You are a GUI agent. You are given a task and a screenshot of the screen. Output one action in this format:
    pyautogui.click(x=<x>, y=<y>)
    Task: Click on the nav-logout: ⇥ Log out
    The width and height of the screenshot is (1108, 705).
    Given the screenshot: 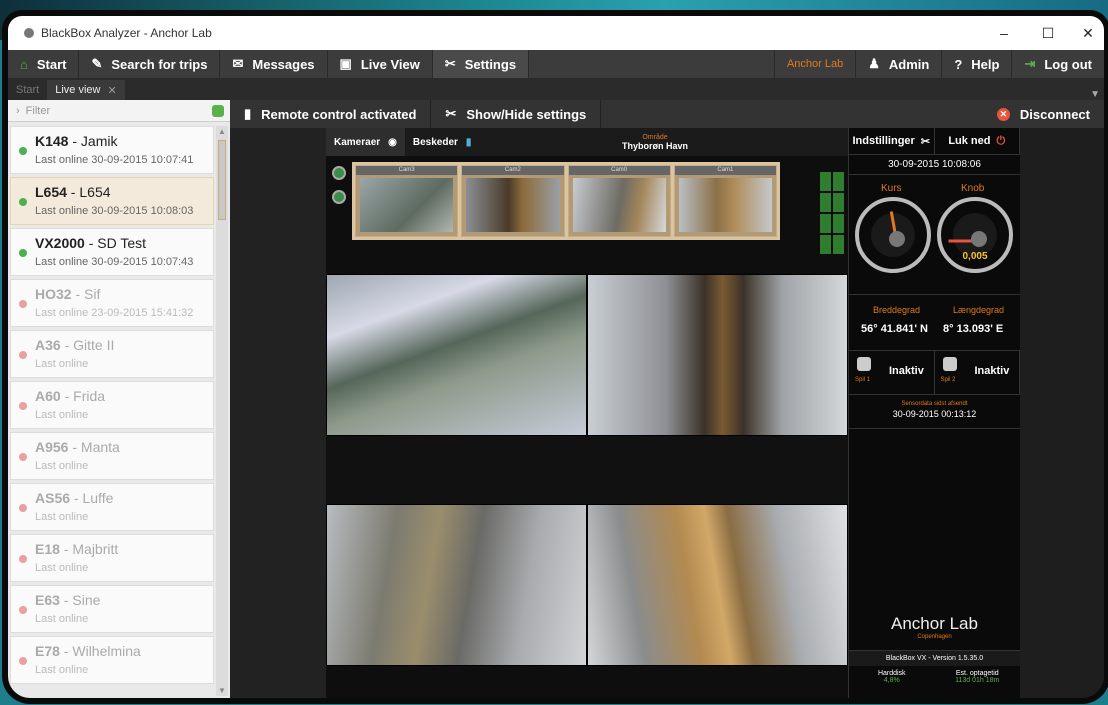 What is the action you would take?
    pyautogui.click(x=1057, y=64)
    